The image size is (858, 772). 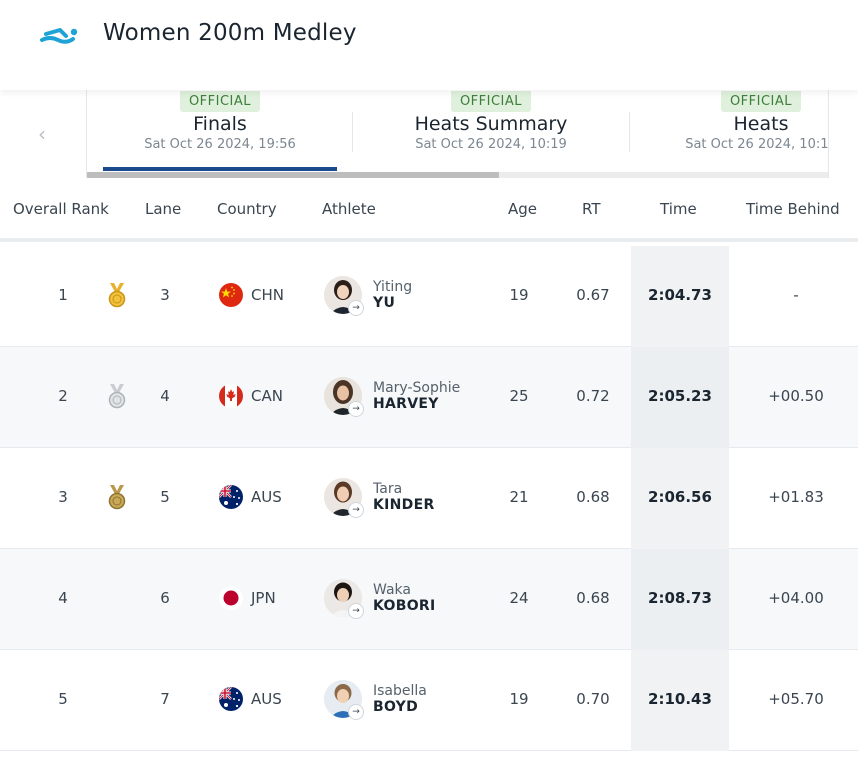 I want to click on column-header-rank: Overall Rank, so click(x=61, y=209).